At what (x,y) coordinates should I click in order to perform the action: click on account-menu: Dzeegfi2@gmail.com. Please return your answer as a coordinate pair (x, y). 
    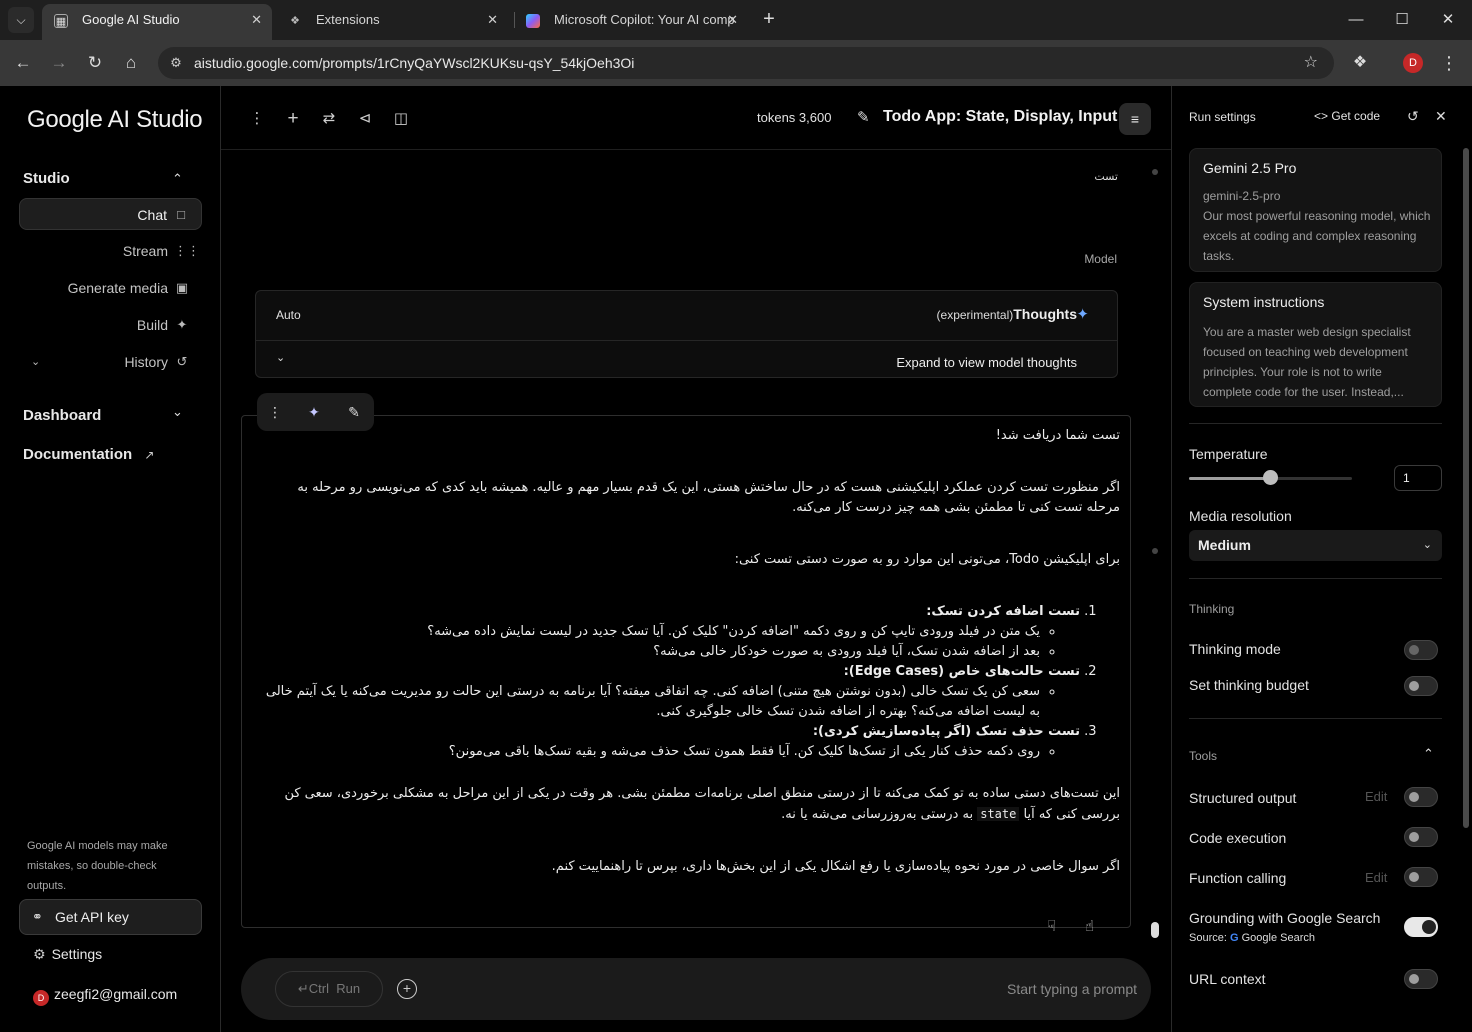
    Looking at the image, I should click on (105, 996).